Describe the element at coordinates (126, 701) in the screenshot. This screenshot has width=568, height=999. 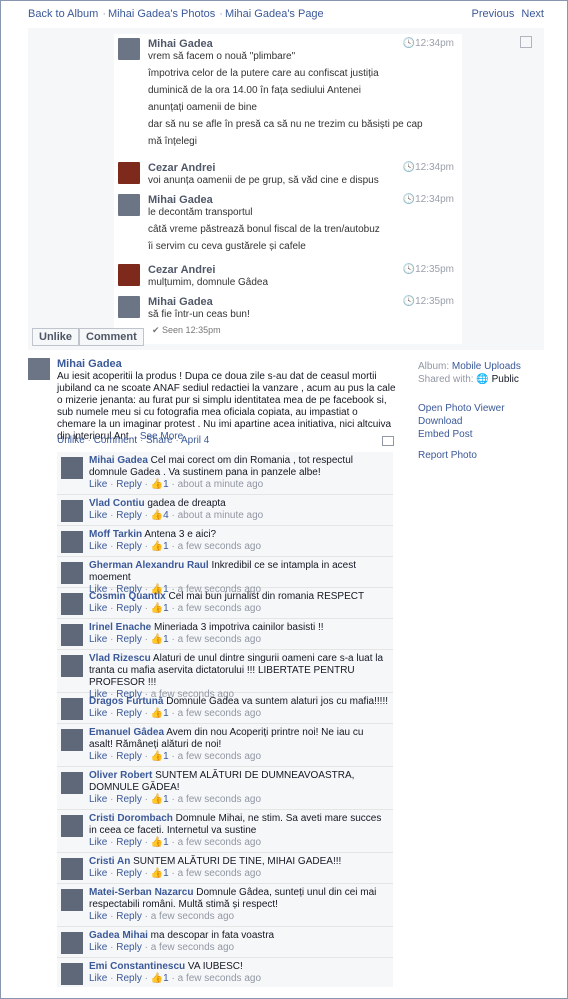
I see `comment-author: Dragos Furtună` at that location.